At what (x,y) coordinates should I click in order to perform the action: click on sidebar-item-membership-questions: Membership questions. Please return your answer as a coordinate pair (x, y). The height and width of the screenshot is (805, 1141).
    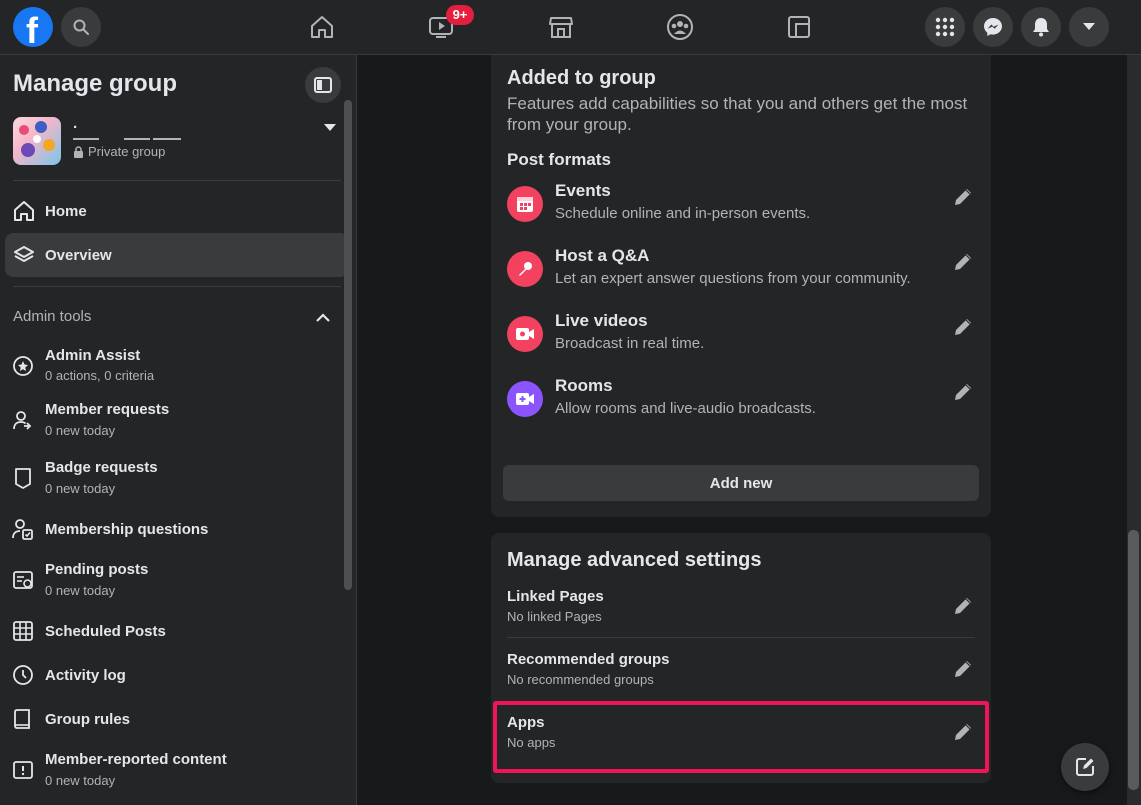
    Looking at the image, I should click on (172, 531).